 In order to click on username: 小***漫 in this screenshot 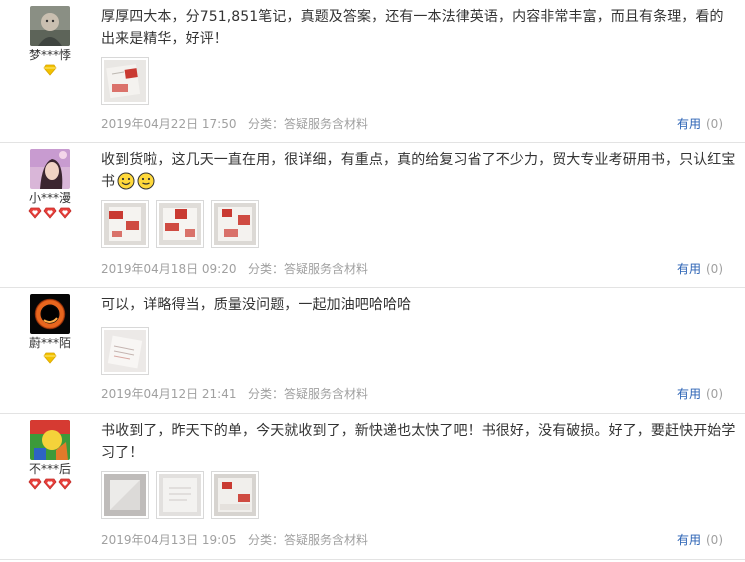, I will do `click(49, 198)`.